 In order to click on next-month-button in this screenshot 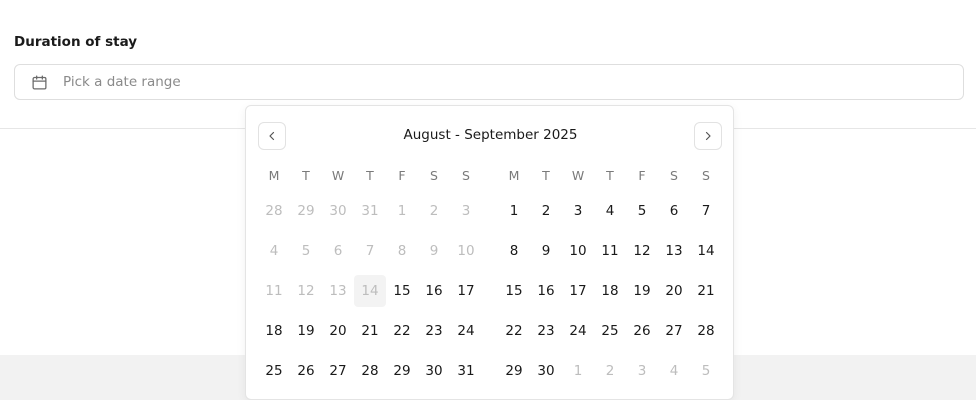, I will do `click(708, 136)`.